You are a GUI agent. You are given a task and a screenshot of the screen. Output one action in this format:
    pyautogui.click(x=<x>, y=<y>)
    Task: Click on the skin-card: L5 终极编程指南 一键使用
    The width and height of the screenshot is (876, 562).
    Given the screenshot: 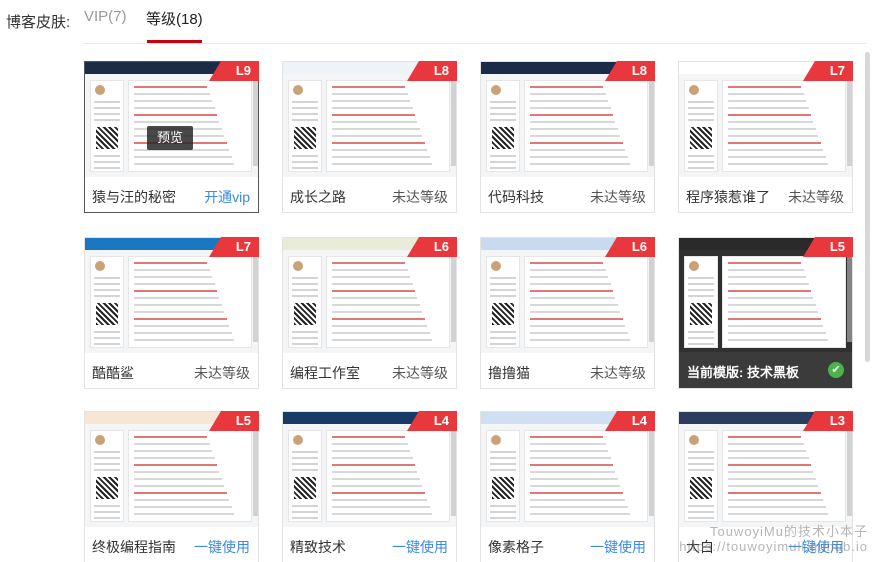 What is the action you would take?
    pyautogui.click(x=171, y=486)
    